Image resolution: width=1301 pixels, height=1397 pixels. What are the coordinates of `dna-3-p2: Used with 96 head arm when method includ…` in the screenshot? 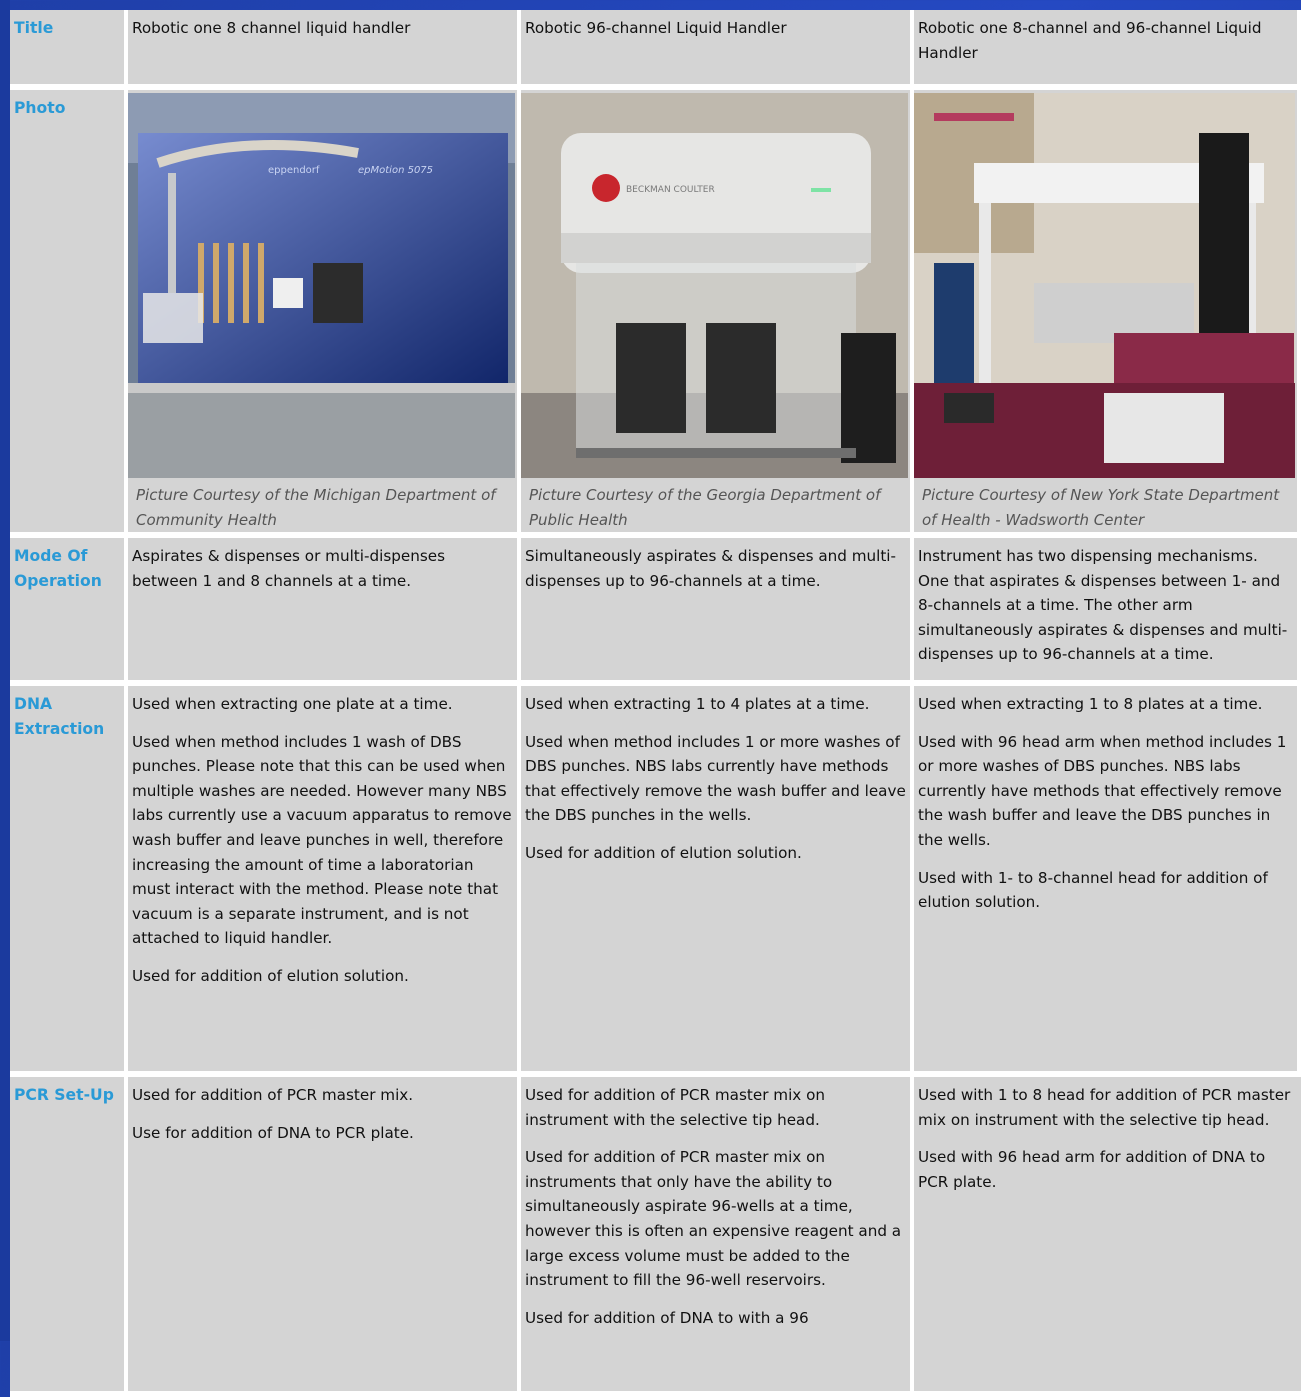 It's located at (1102, 790).